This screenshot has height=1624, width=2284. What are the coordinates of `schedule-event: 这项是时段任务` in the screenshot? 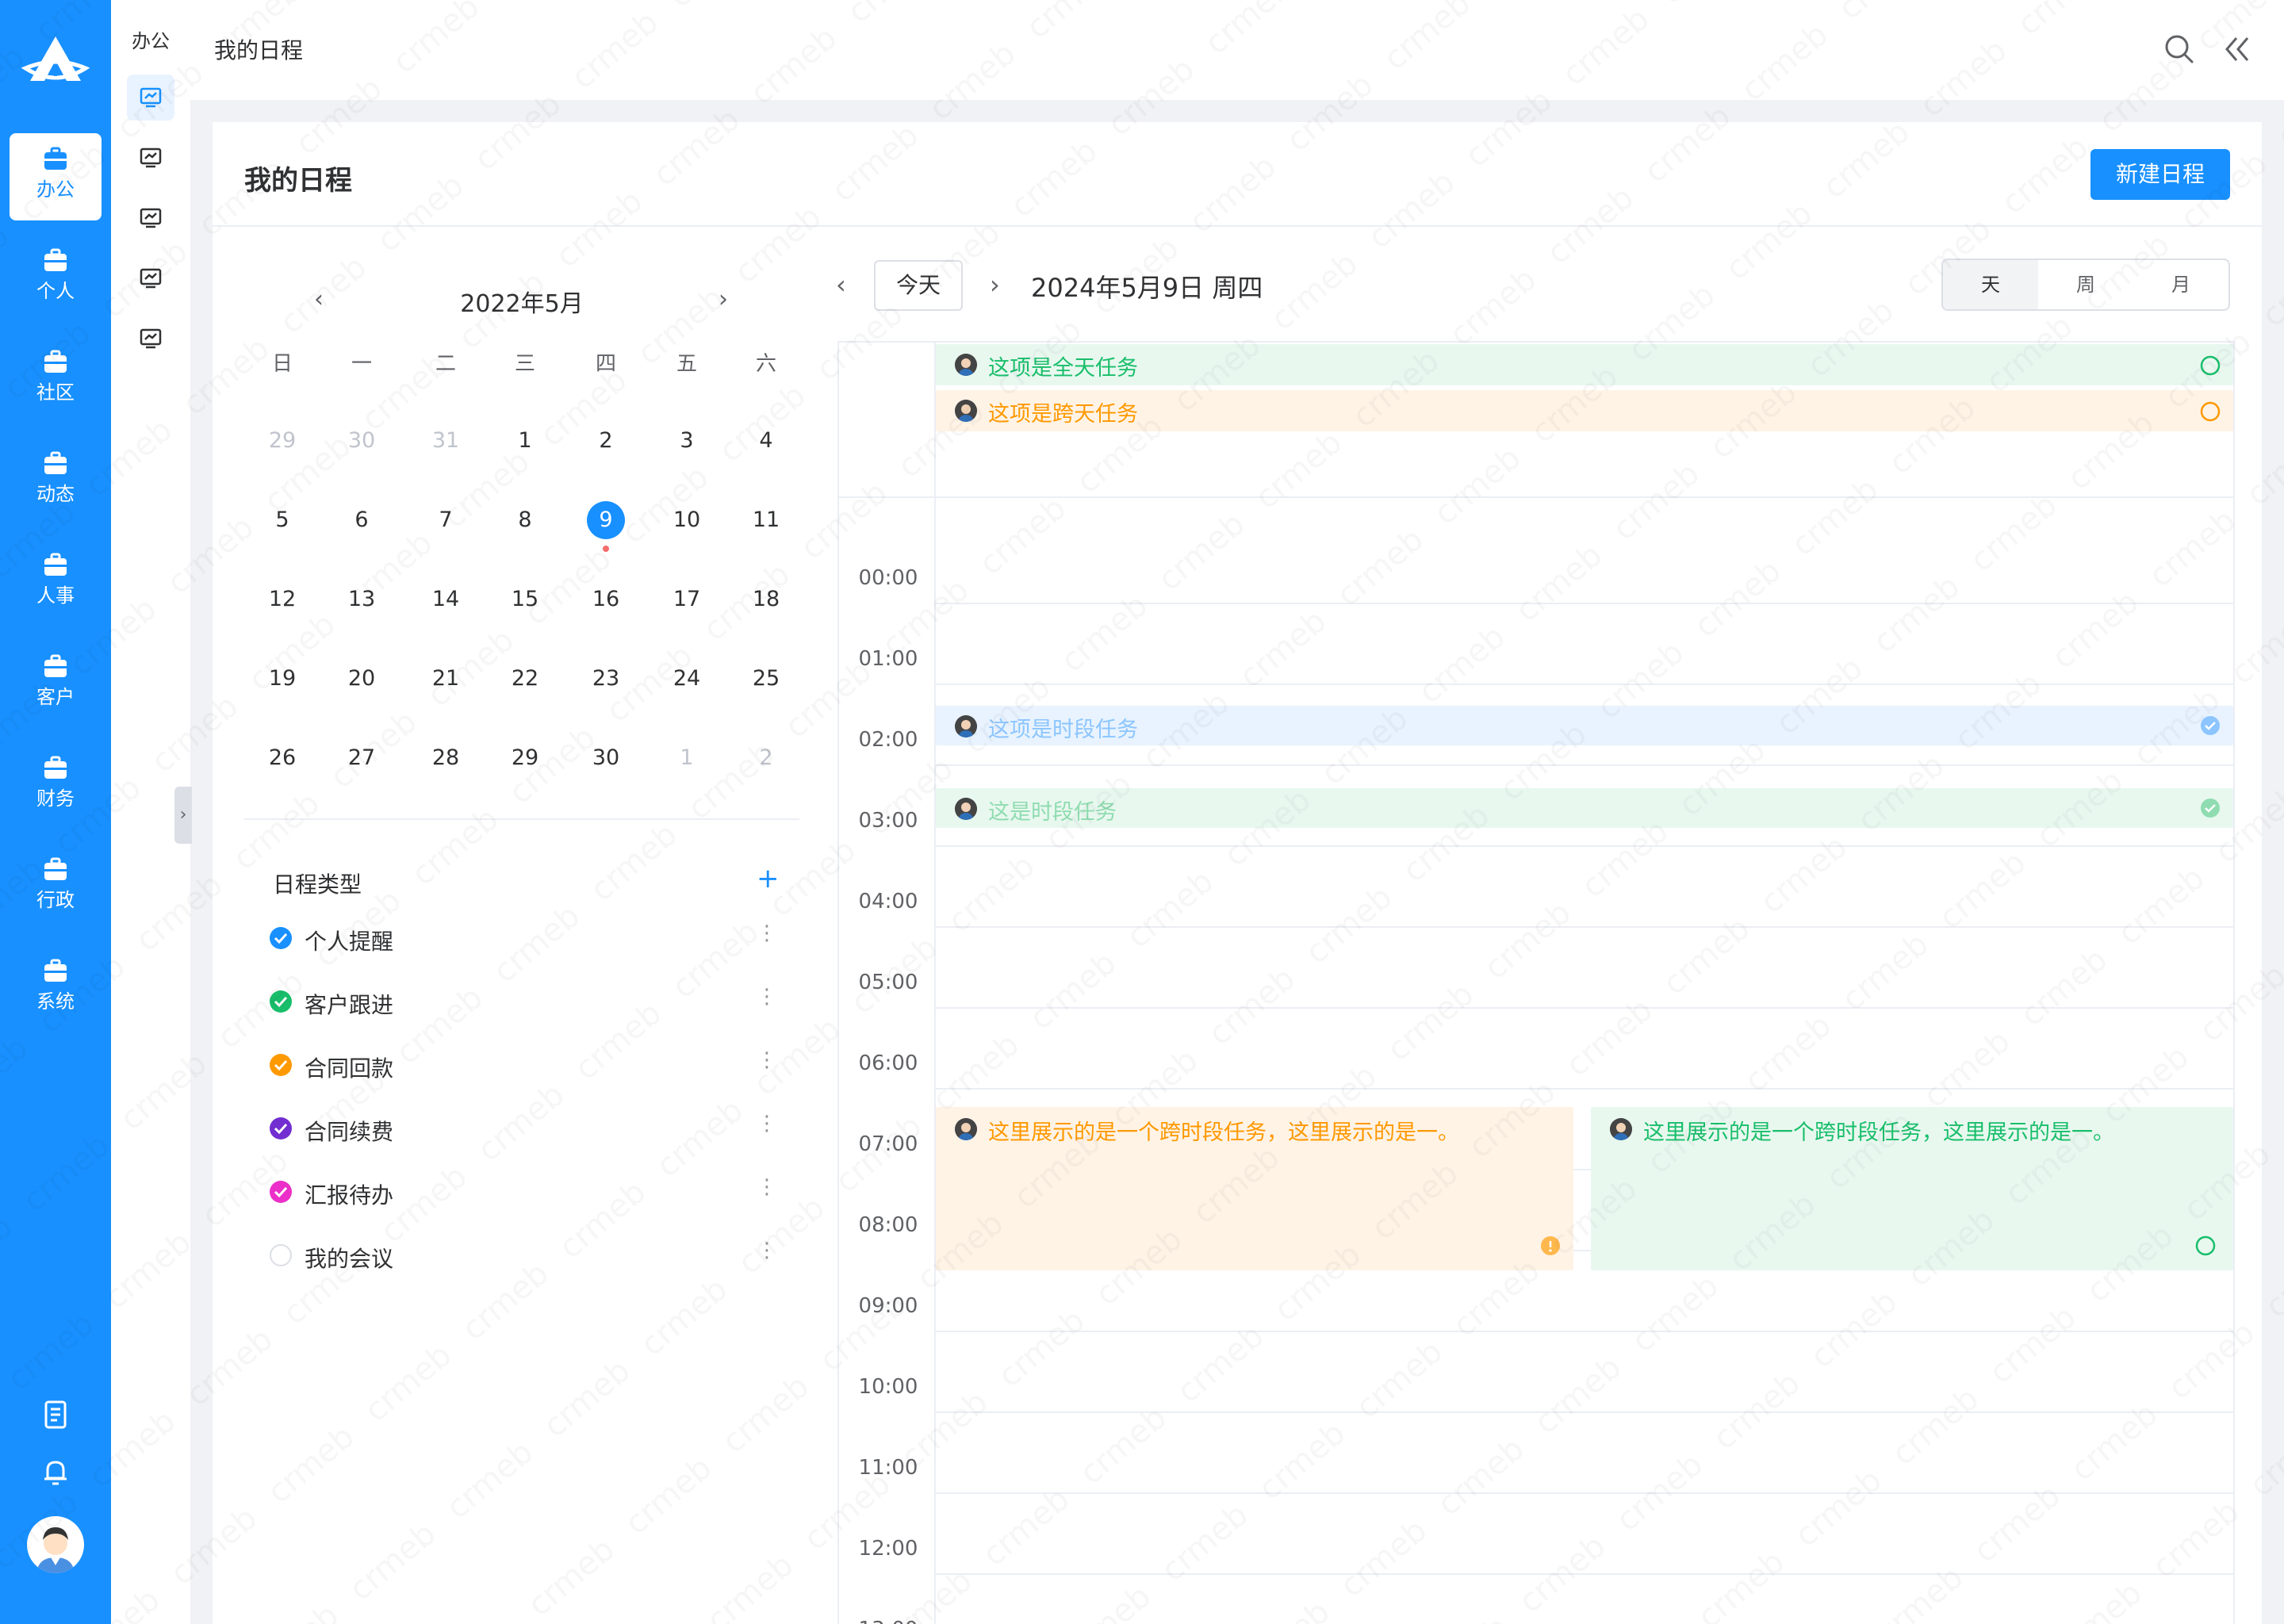 It's located at (1584, 725).